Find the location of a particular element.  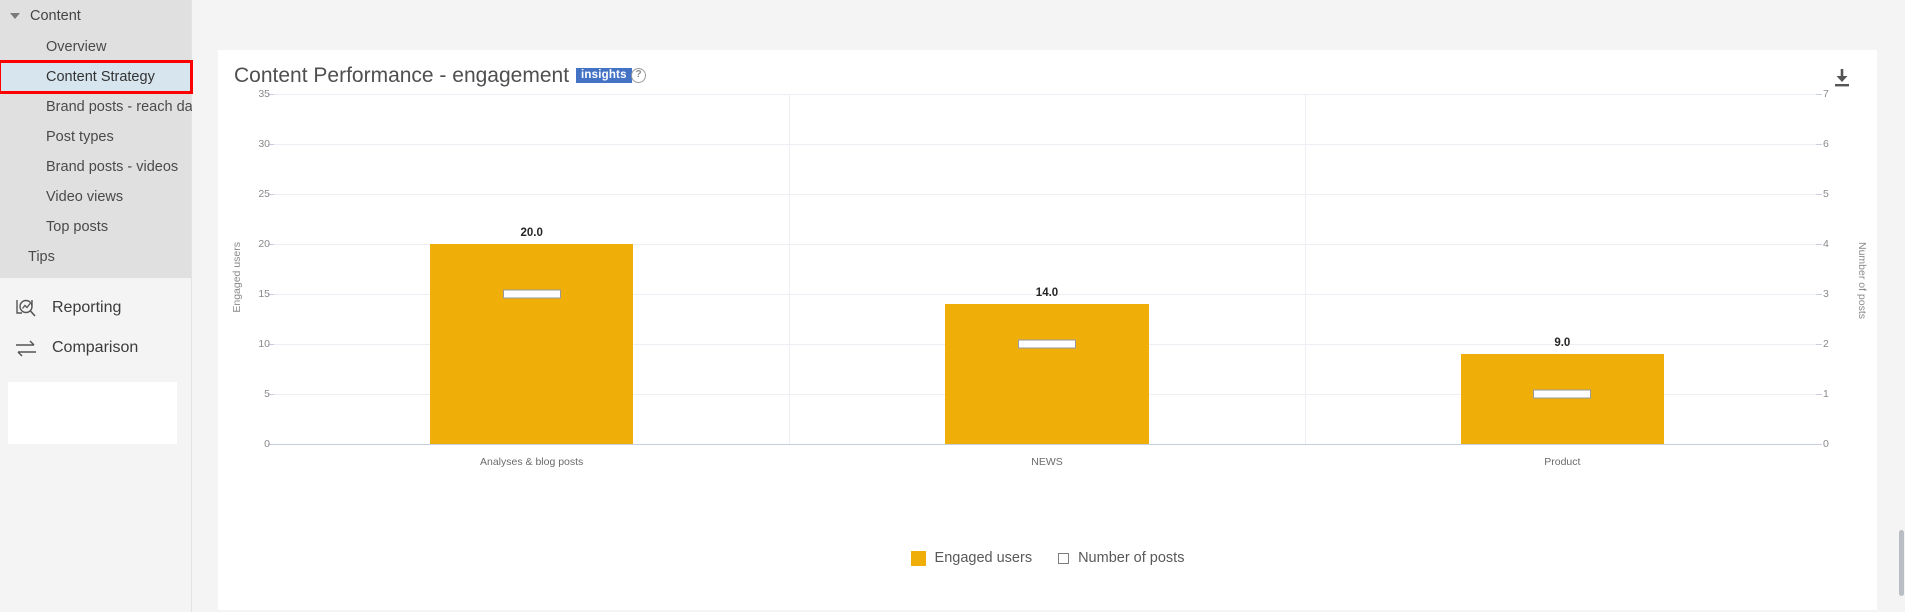

sidebar-item-label: Video views is located at coordinates (85, 197).